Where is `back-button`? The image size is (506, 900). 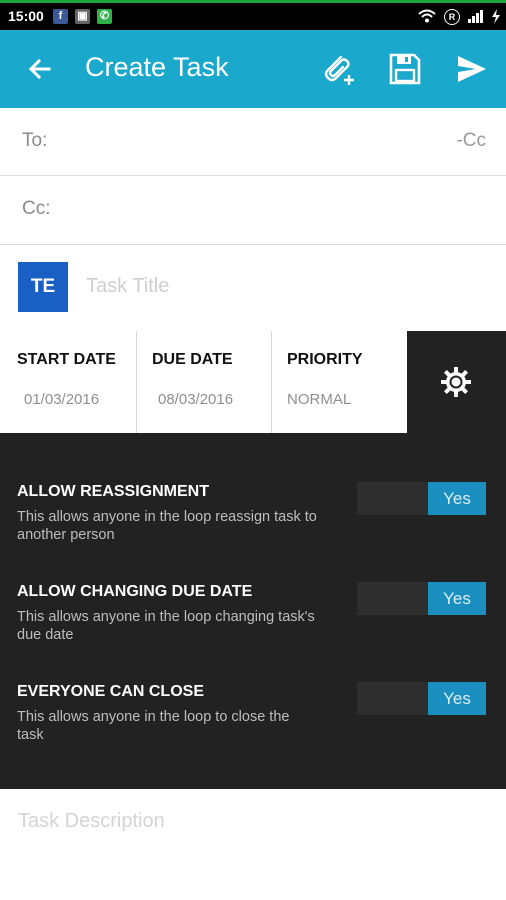
back-button is located at coordinates (40, 69).